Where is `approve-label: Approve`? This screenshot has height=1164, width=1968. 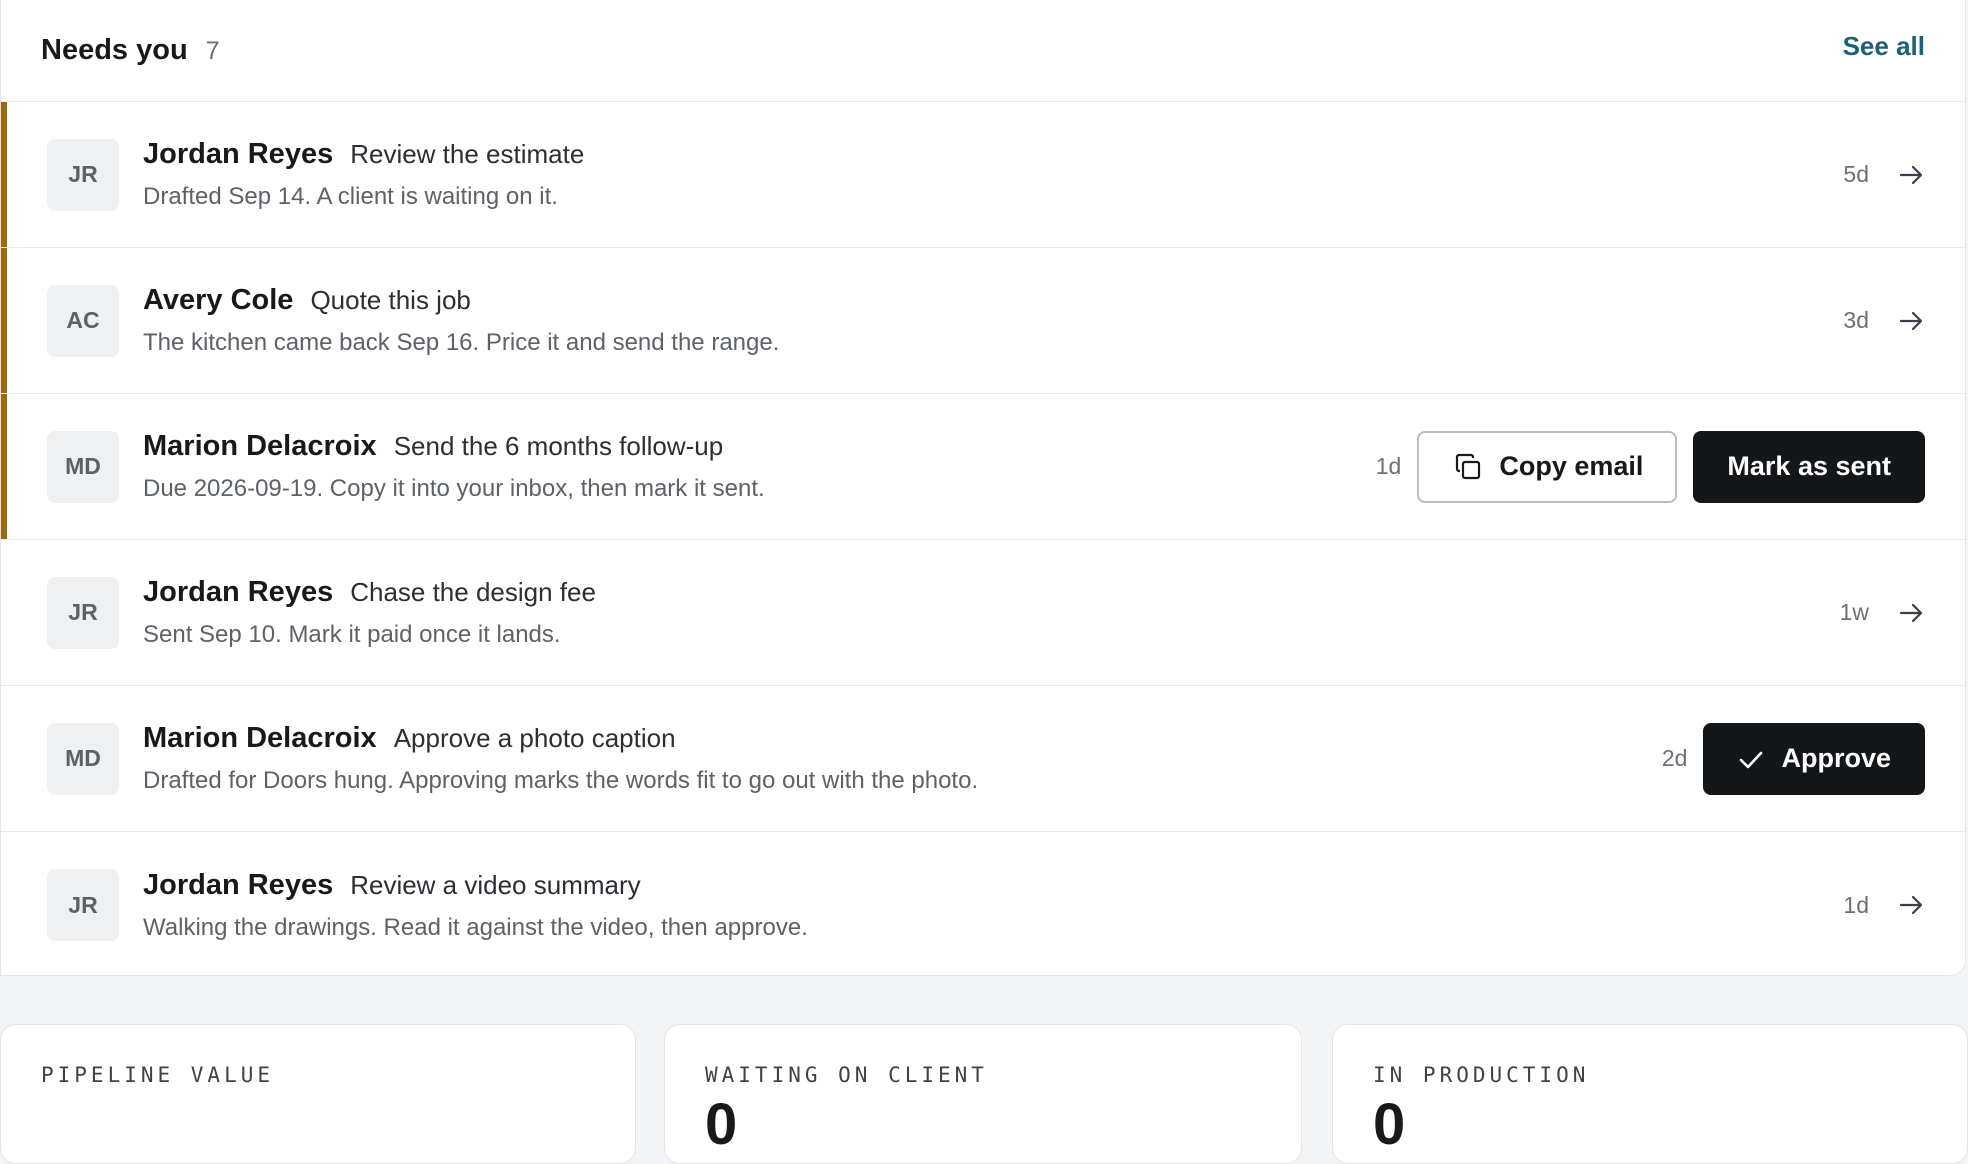
approve-label: Approve is located at coordinates (1836, 758).